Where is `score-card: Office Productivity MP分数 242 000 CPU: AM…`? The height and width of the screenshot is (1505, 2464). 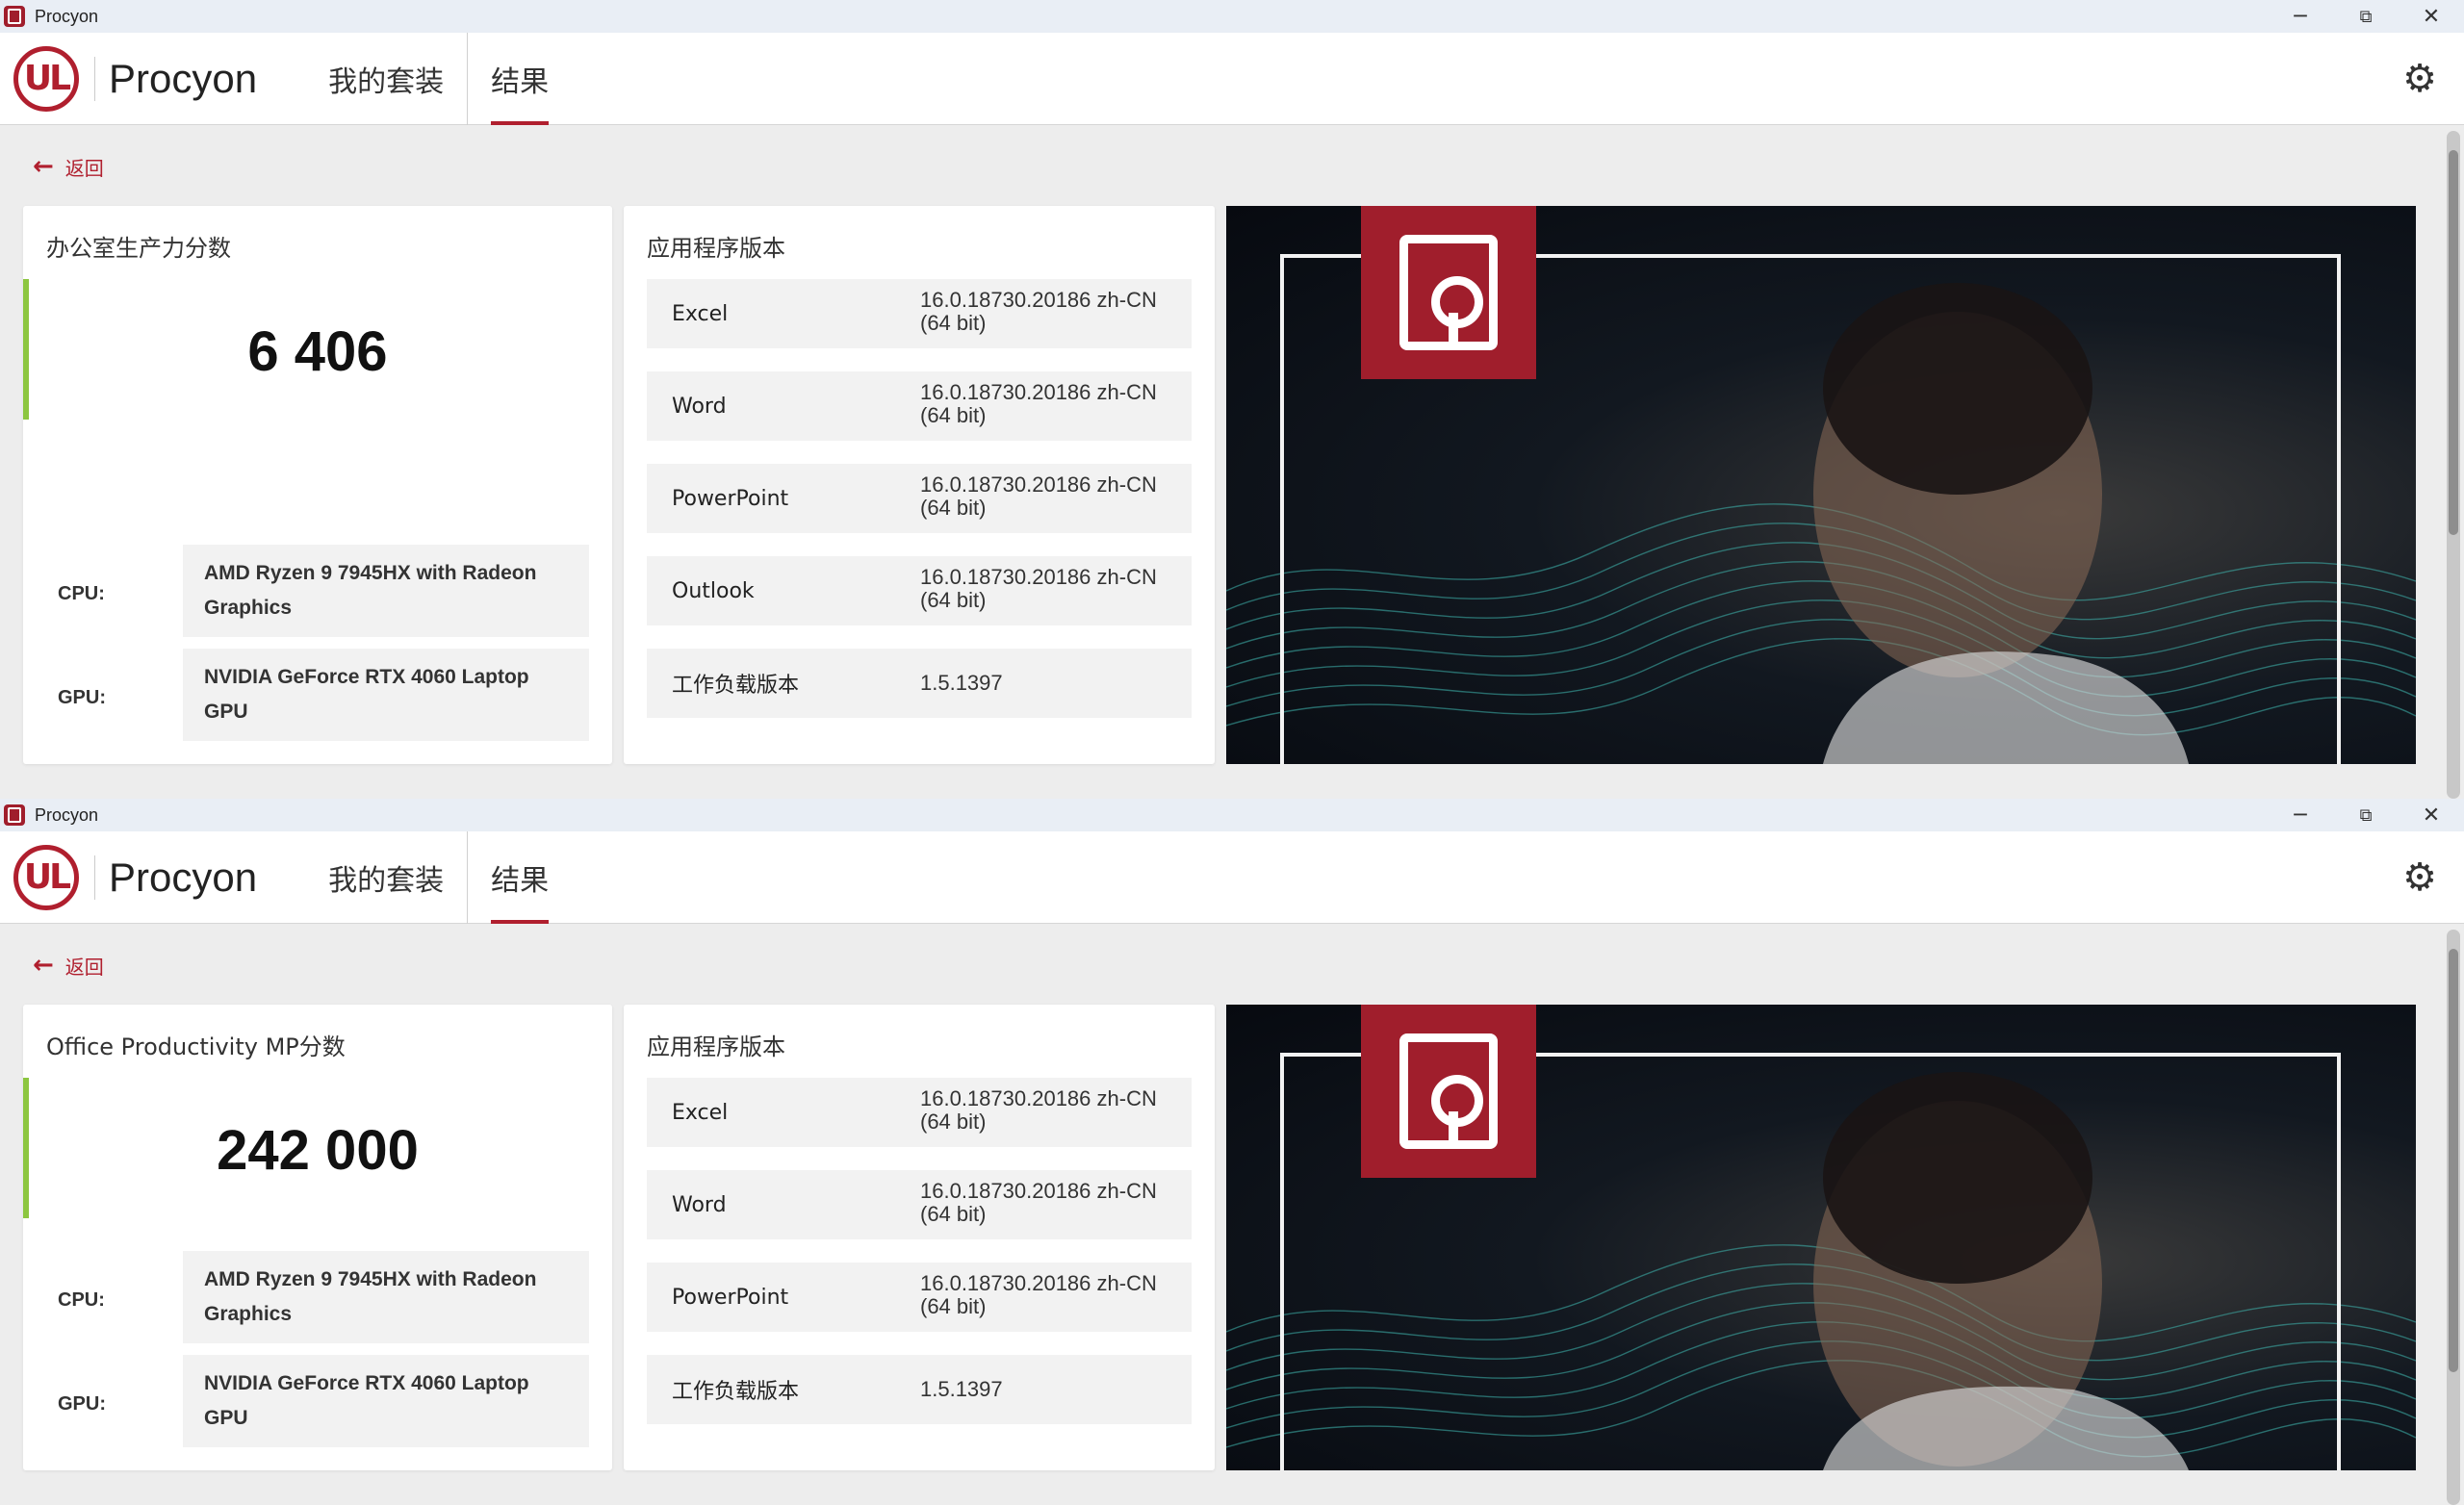 score-card: Office Productivity MP分数 242 000 CPU: AM… is located at coordinates (317, 1237).